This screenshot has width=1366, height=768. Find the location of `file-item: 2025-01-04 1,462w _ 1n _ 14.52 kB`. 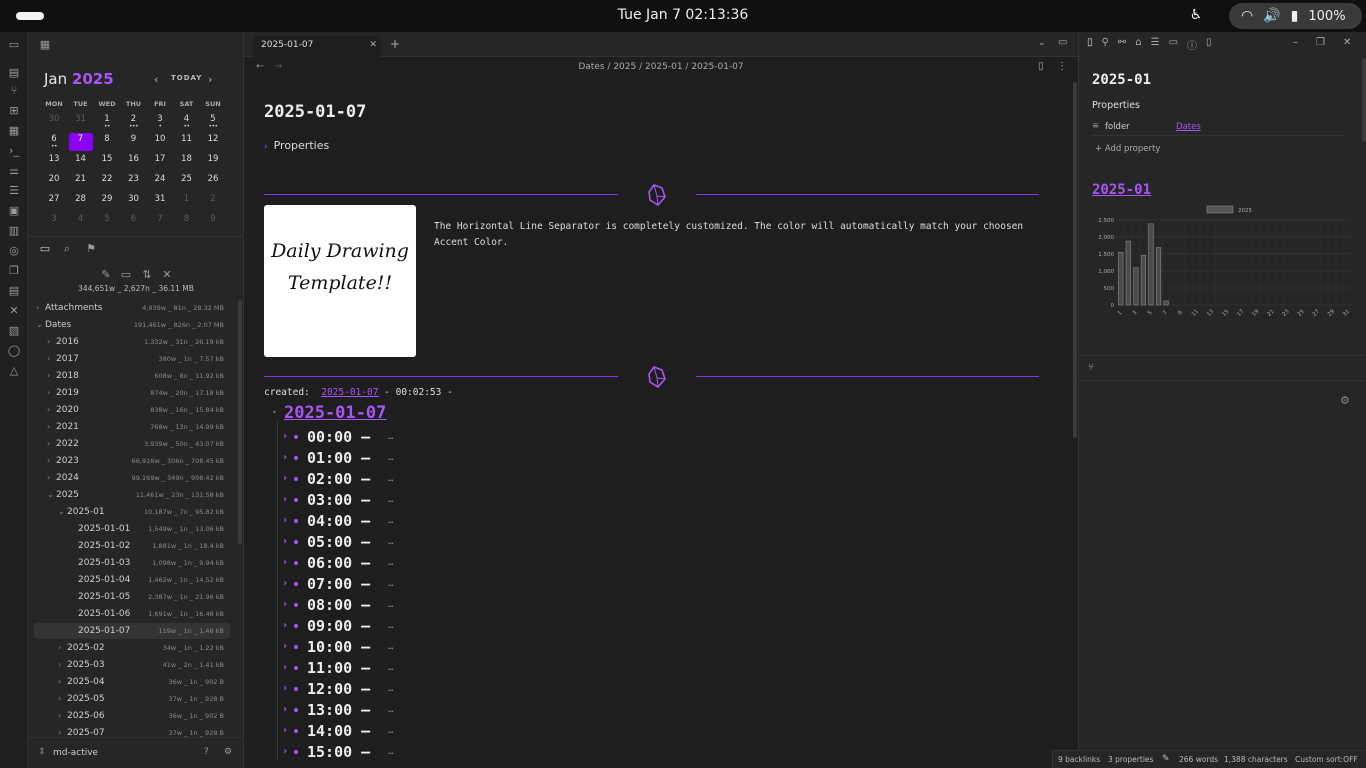

file-item: 2025-01-04 1,462w _ 1n _ 14.52 kB is located at coordinates (132, 580).